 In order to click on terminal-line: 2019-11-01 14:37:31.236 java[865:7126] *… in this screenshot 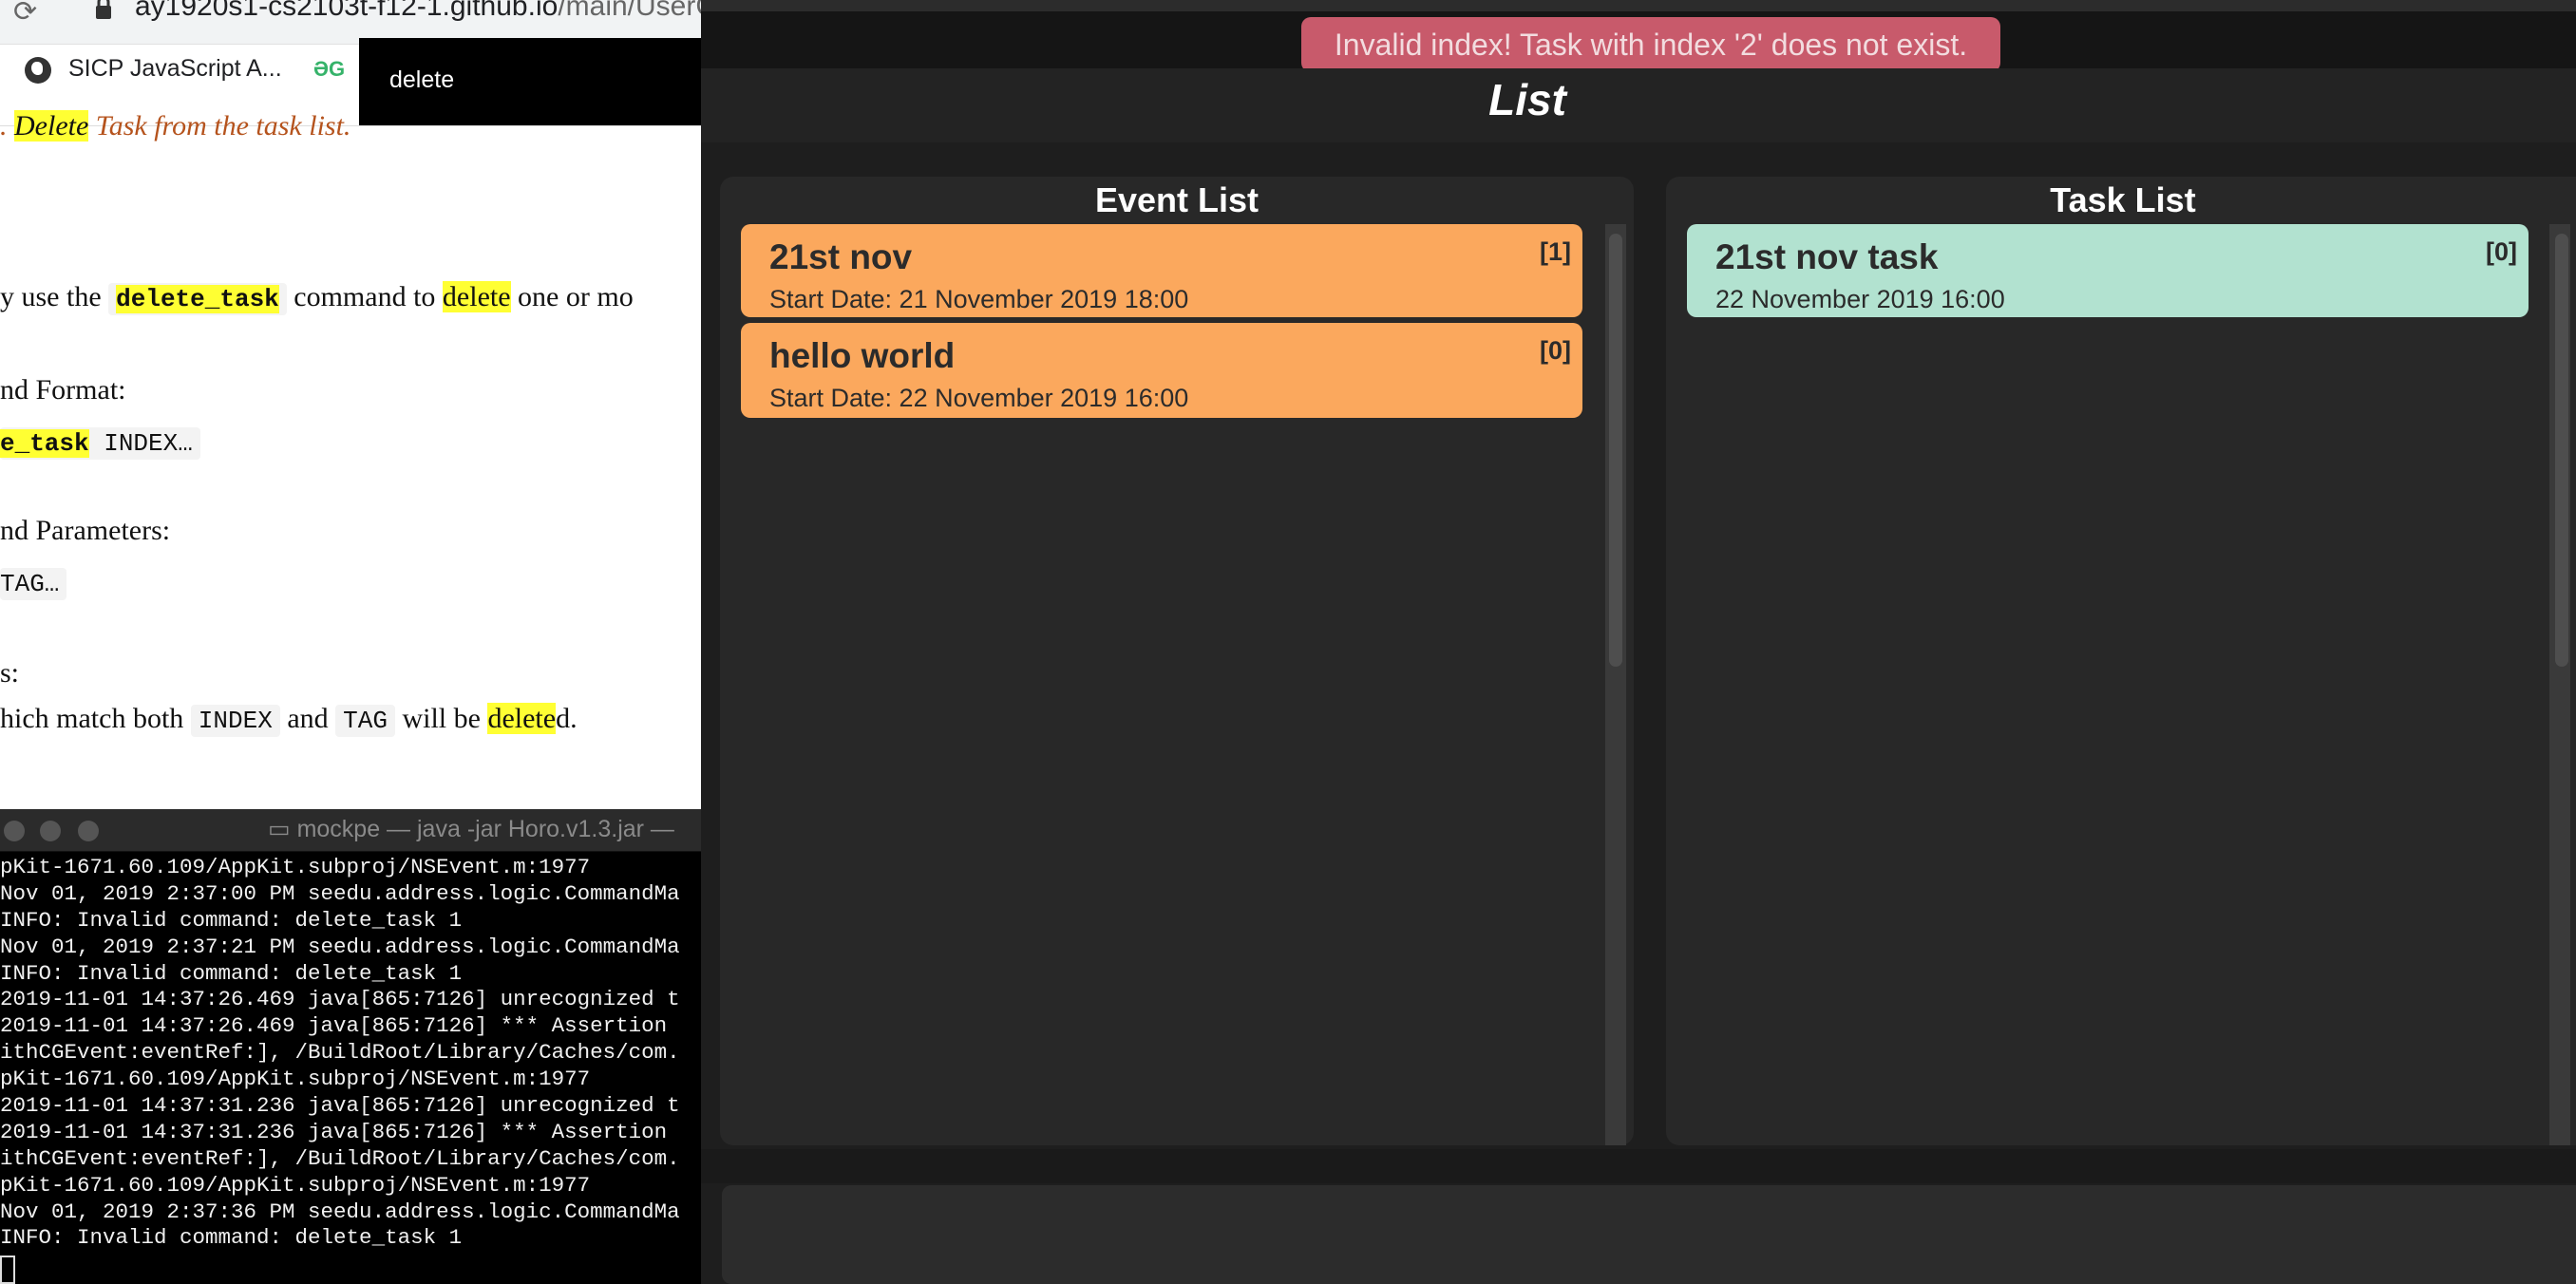, I will do `click(334, 1131)`.